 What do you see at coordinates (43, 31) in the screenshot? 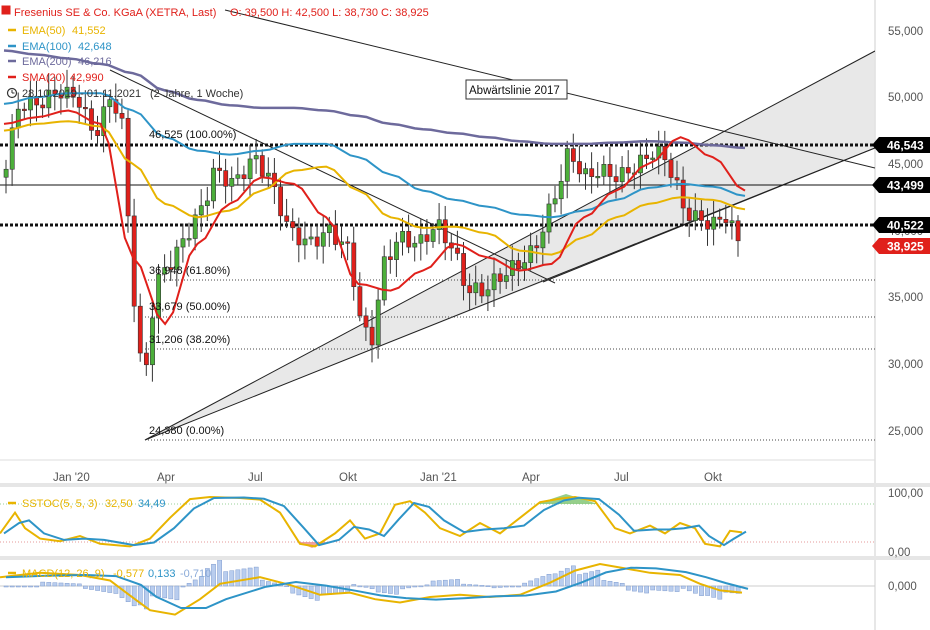
I see `legend-label-ema50: EMA(50)` at bounding box center [43, 31].